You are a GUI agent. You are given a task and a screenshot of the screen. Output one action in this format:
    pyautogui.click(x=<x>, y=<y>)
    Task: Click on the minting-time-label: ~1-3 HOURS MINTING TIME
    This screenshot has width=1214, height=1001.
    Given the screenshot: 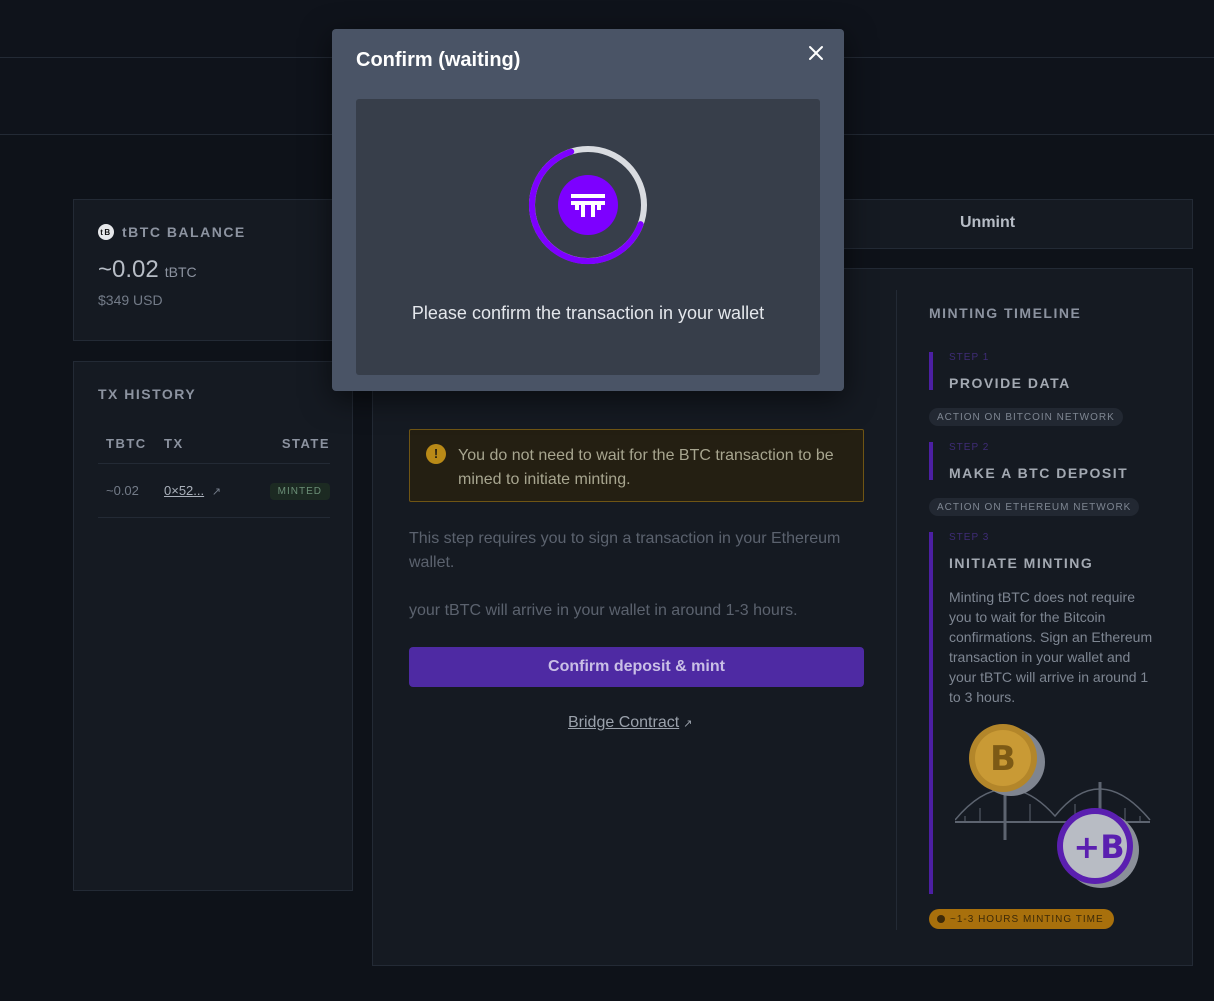 What is the action you would take?
    pyautogui.click(x=1027, y=919)
    